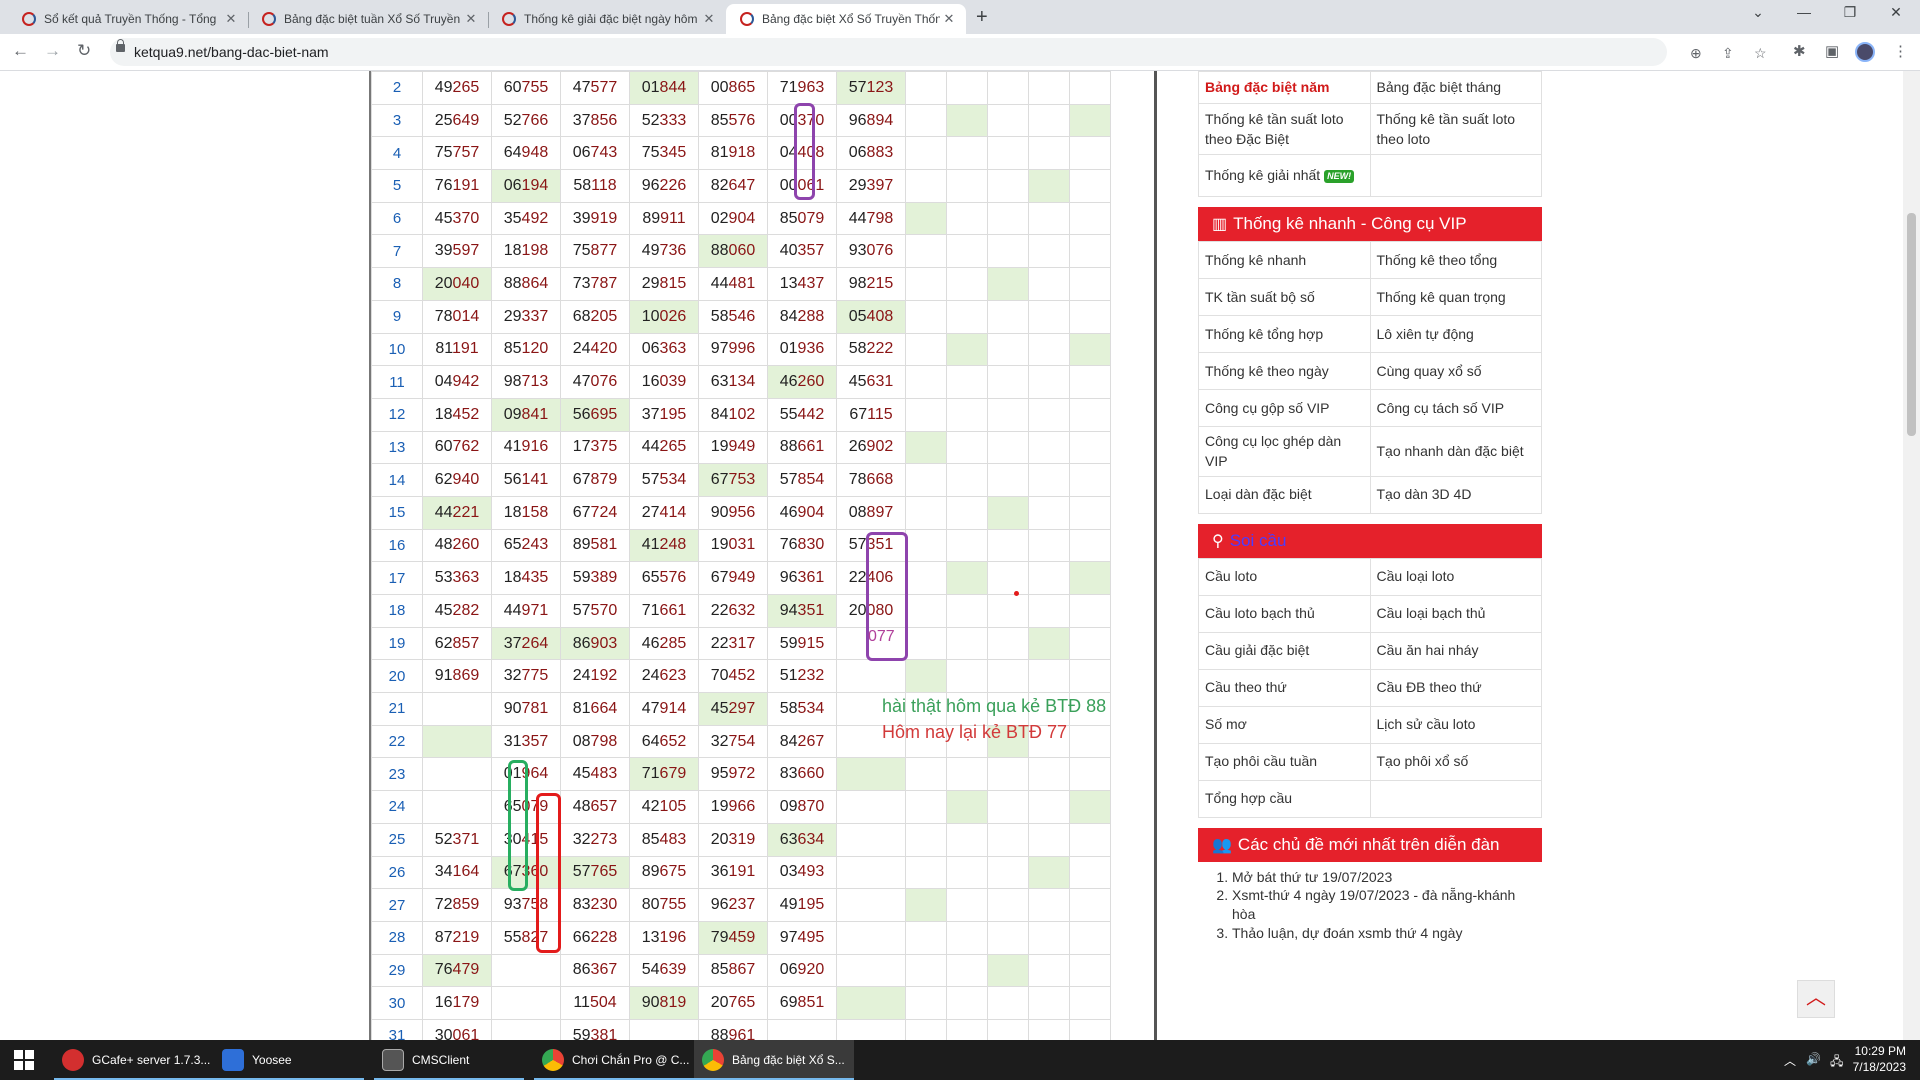  I want to click on clock: 10:29 PM 7/18/2023, so click(1879, 1059).